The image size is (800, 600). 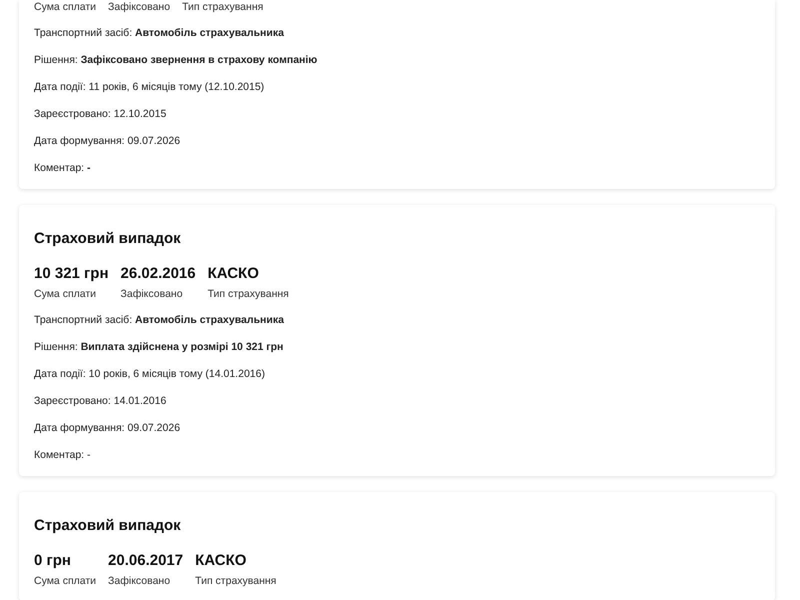 What do you see at coordinates (150, 87) in the screenshot?
I see `detail-line: Дата події: 11 років, 6 місяців тому (12.10.2015)` at bounding box center [150, 87].